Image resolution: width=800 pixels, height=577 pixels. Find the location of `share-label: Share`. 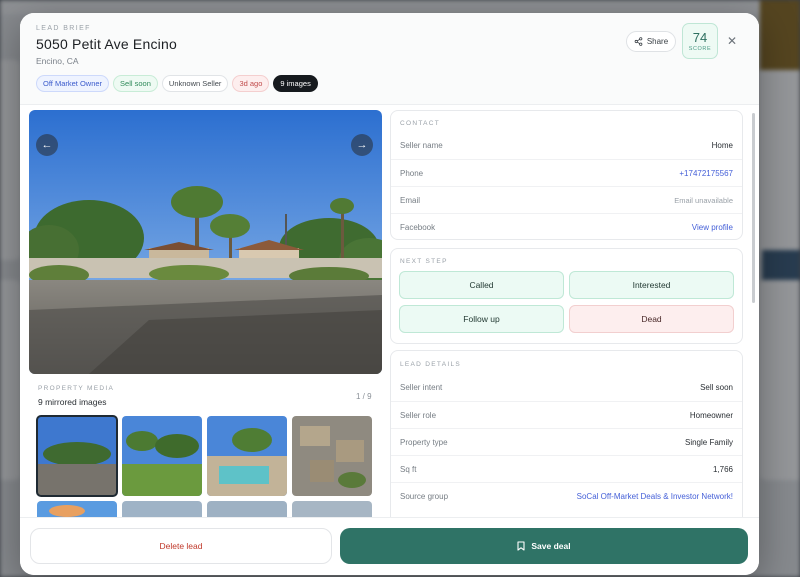

share-label: Share is located at coordinates (657, 41).